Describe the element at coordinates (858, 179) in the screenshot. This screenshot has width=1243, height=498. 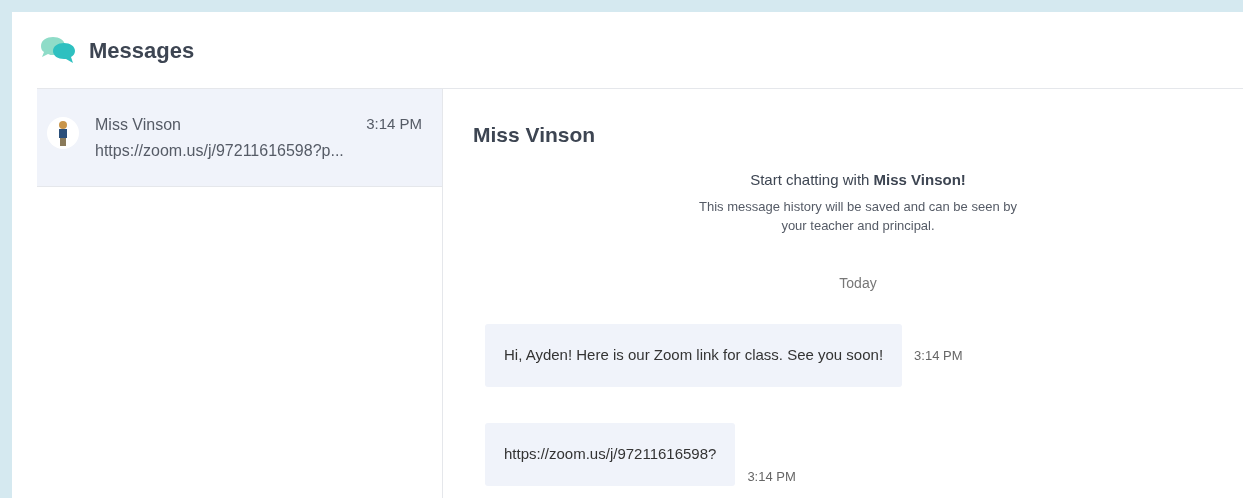
I see `chat-intro: Start chatting with Miss Vinson!` at that location.